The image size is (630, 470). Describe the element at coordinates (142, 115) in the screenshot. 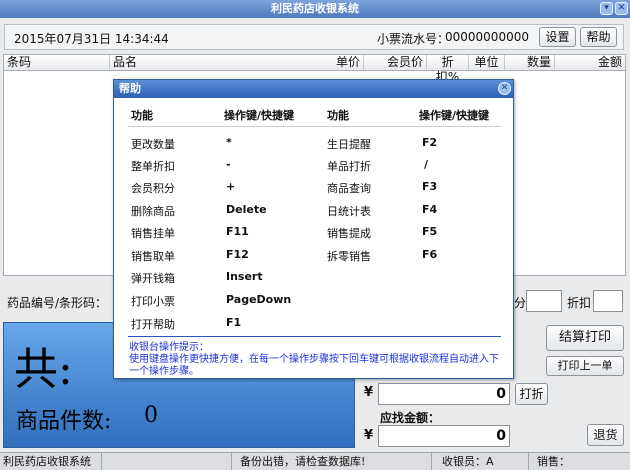

I see `help-col-func-left: 功能` at that location.